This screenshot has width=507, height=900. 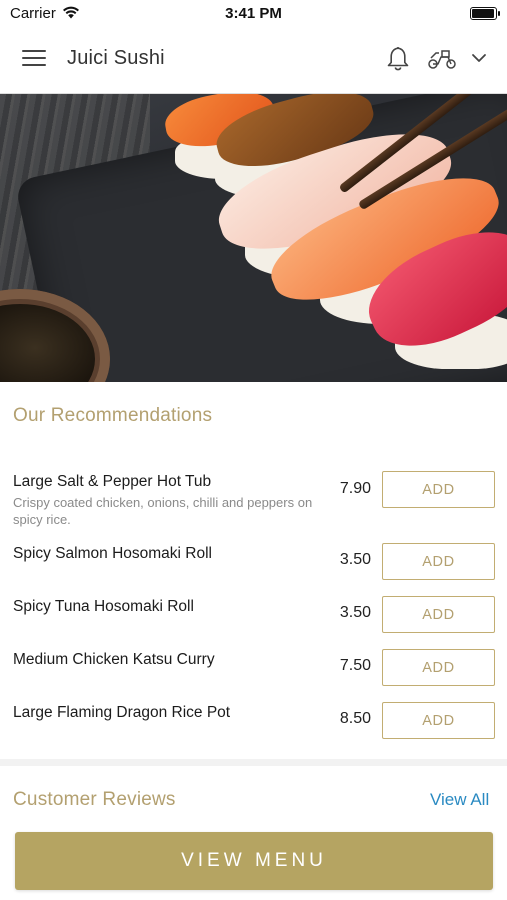 I want to click on menu-item-name: Large Salt & Pepper Hot Tub, so click(x=112, y=481).